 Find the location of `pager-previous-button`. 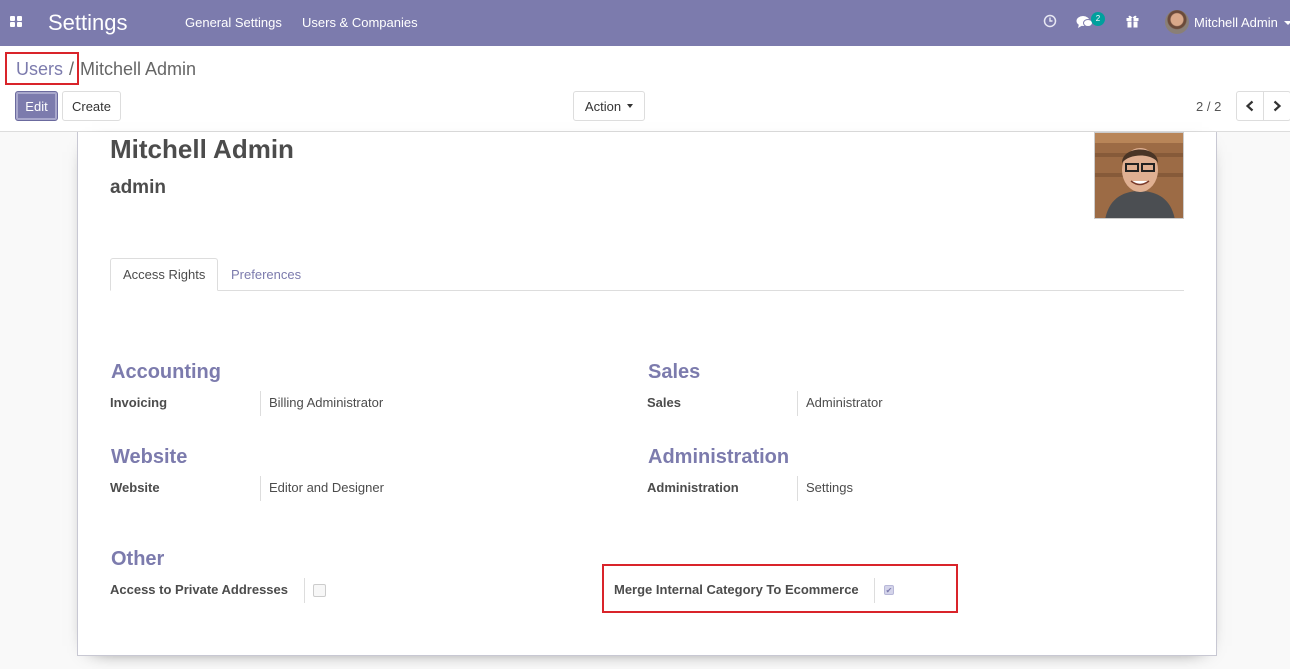

pager-previous-button is located at coordinates (1250, 106).